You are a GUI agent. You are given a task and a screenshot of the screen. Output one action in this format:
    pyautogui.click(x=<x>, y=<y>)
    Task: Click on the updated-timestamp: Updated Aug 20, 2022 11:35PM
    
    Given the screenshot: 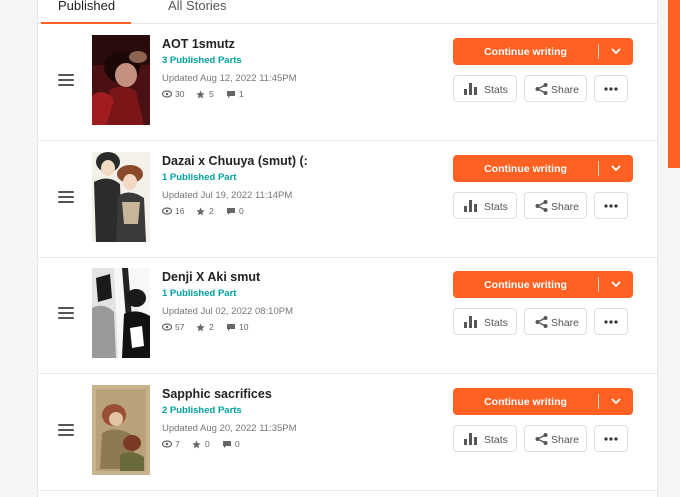 What is the action you would take?
    pyautogui.click(x=229, y=428)
    